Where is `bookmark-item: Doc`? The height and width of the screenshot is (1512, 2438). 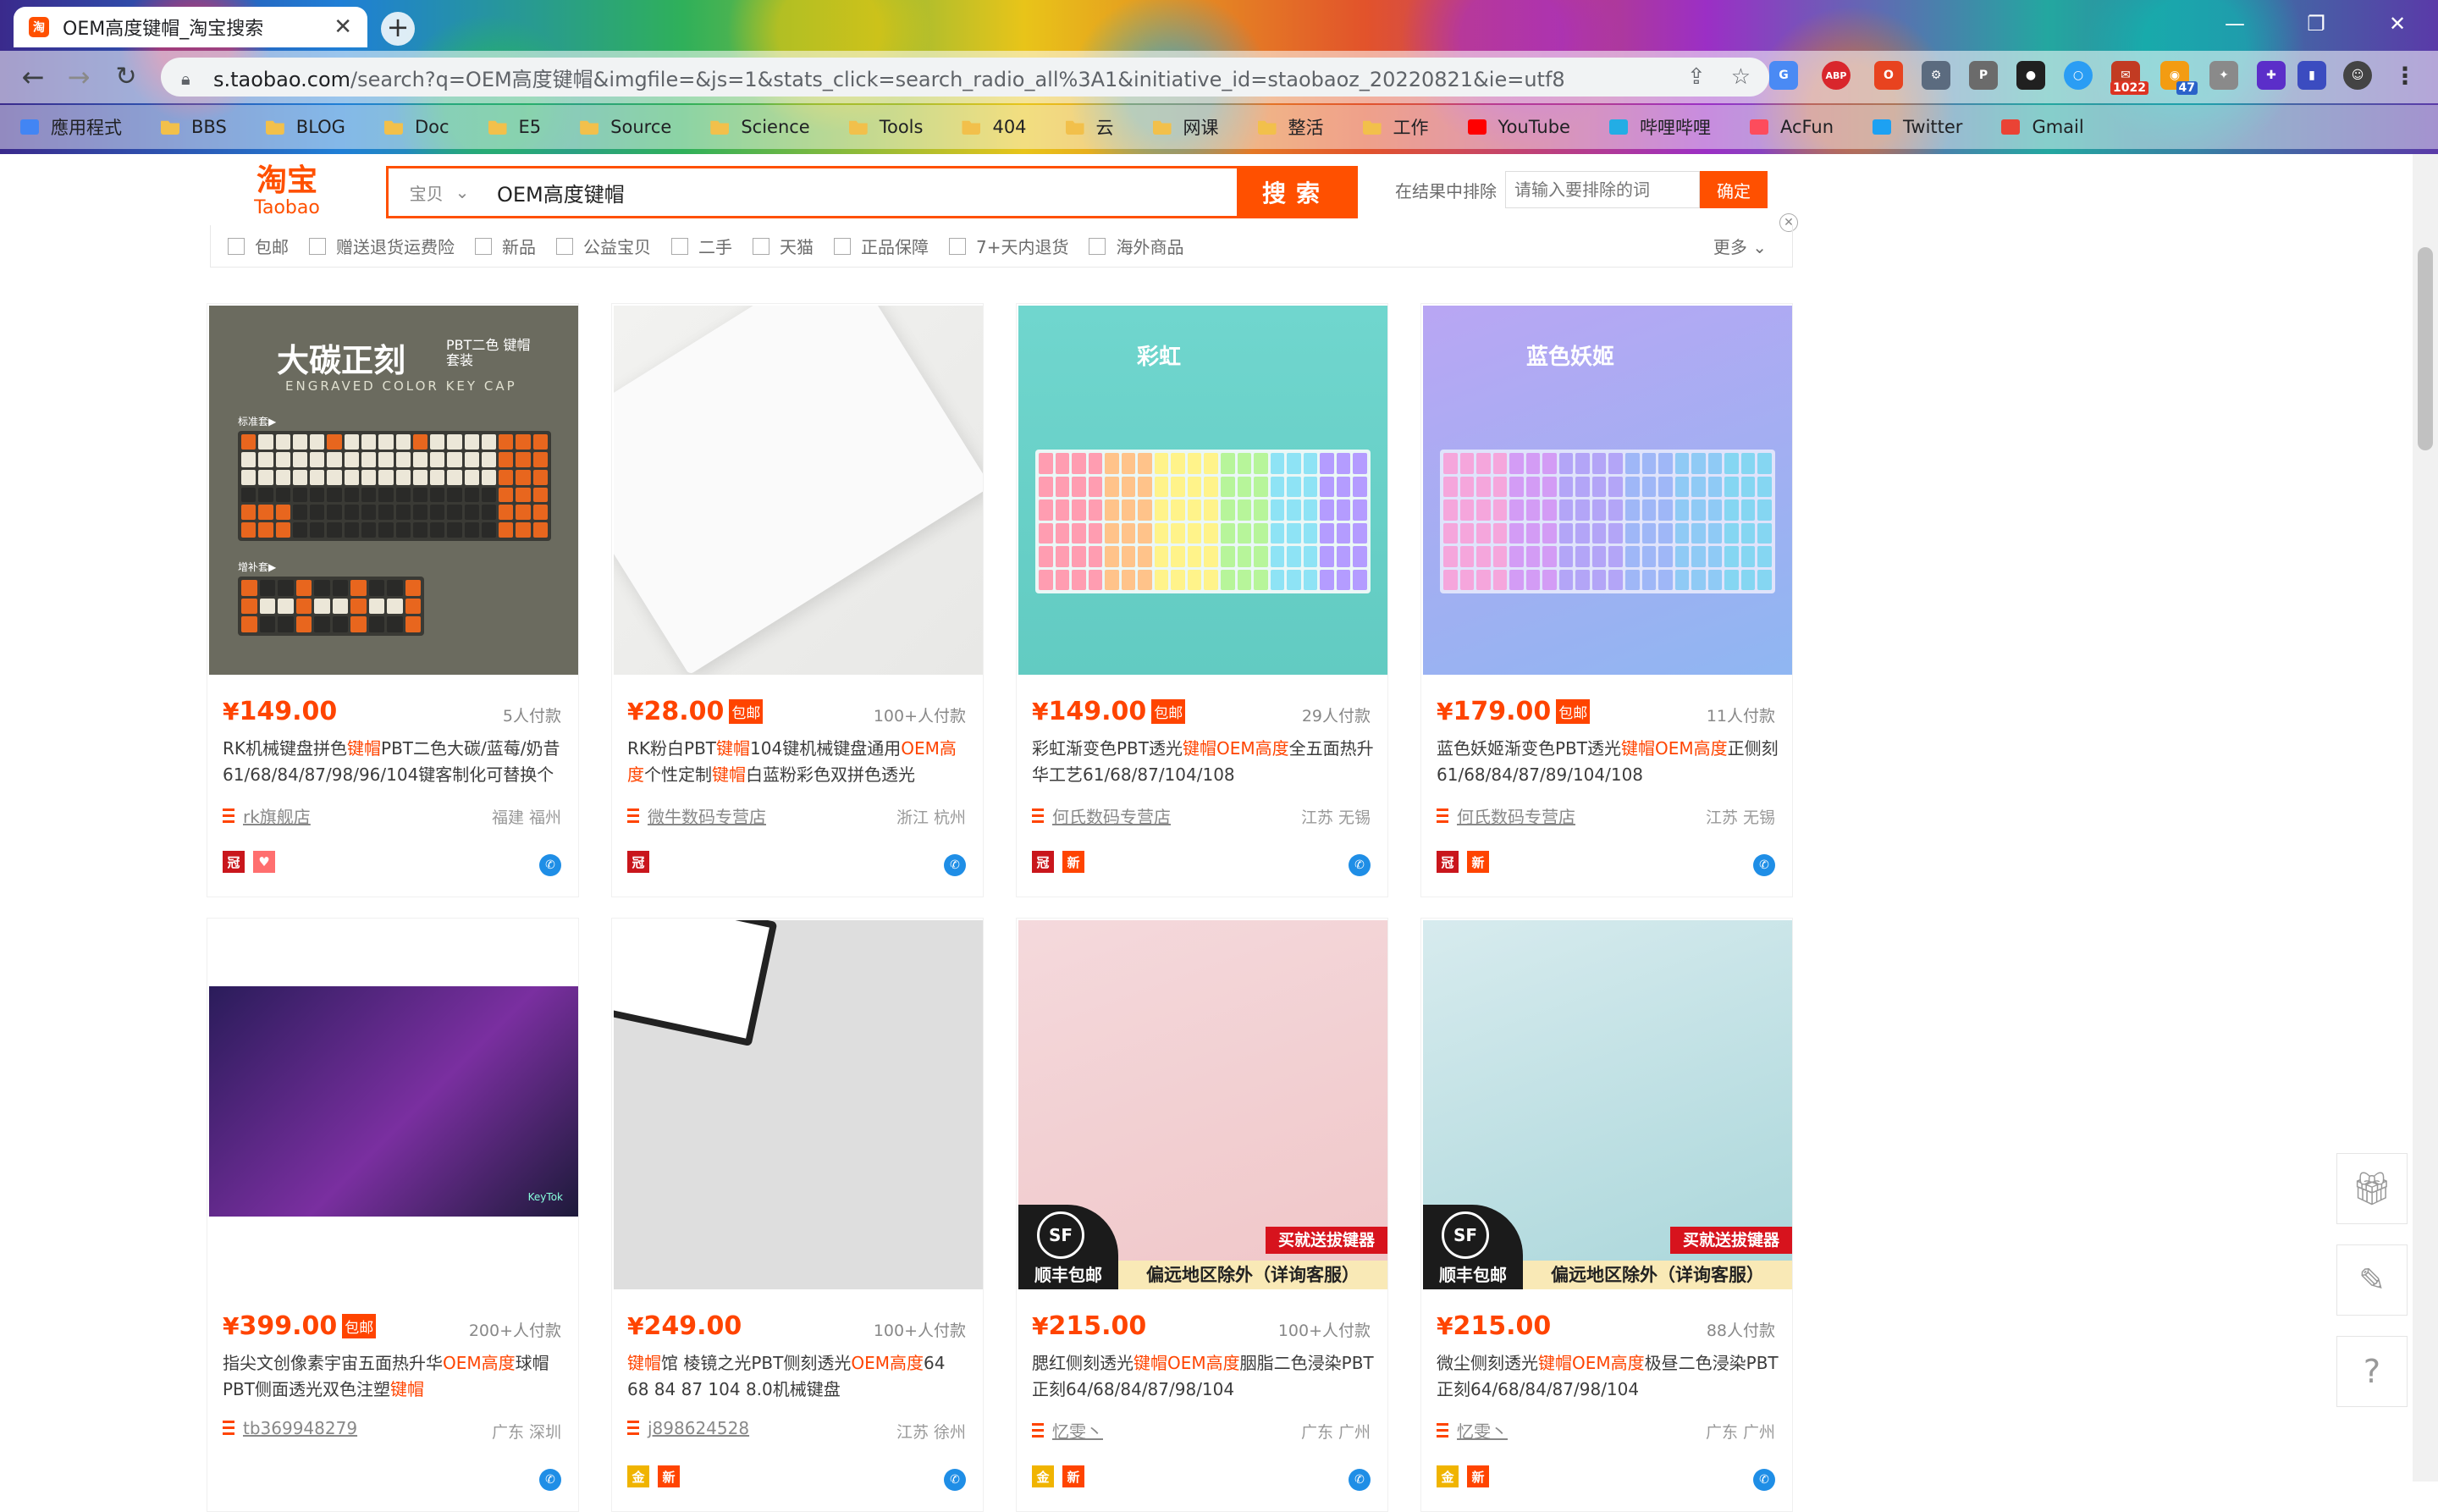 bookmark-item: Doc is located at coordinates (416, 127).